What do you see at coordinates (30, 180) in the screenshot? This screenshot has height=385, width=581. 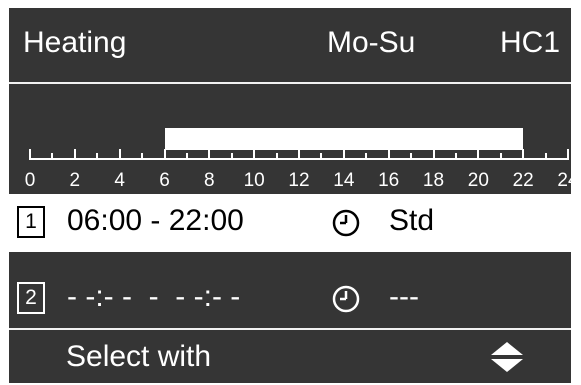 I see `timeline-tick-label: 0` at bounding box center [30, 180].